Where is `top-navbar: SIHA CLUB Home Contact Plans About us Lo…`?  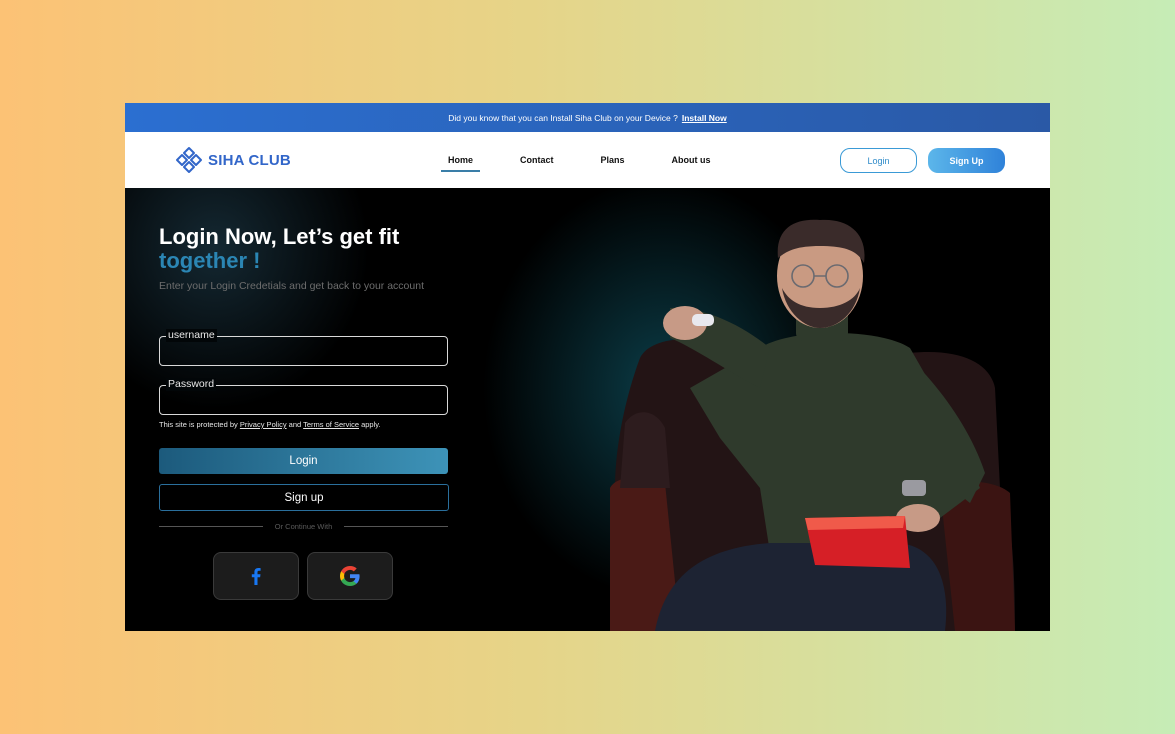 top-navbar: SIHA CLUB Home Contact Plans About us Lo… is located at coordinates (587, 160).